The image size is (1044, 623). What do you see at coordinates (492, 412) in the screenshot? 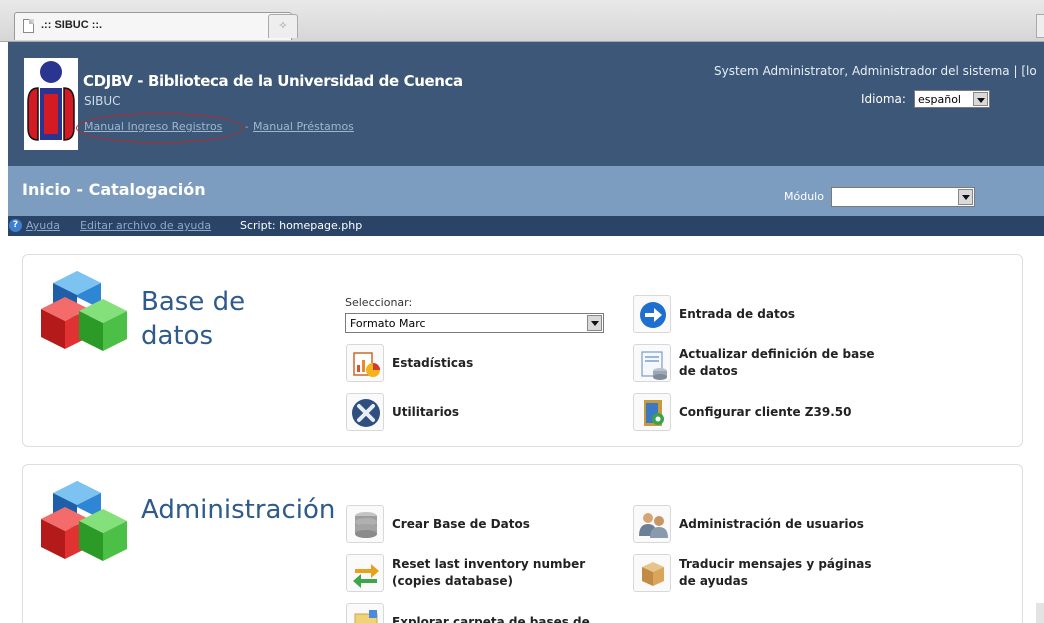
I see `utilities-label: Utilitarios` at bounding box center [492, 412].